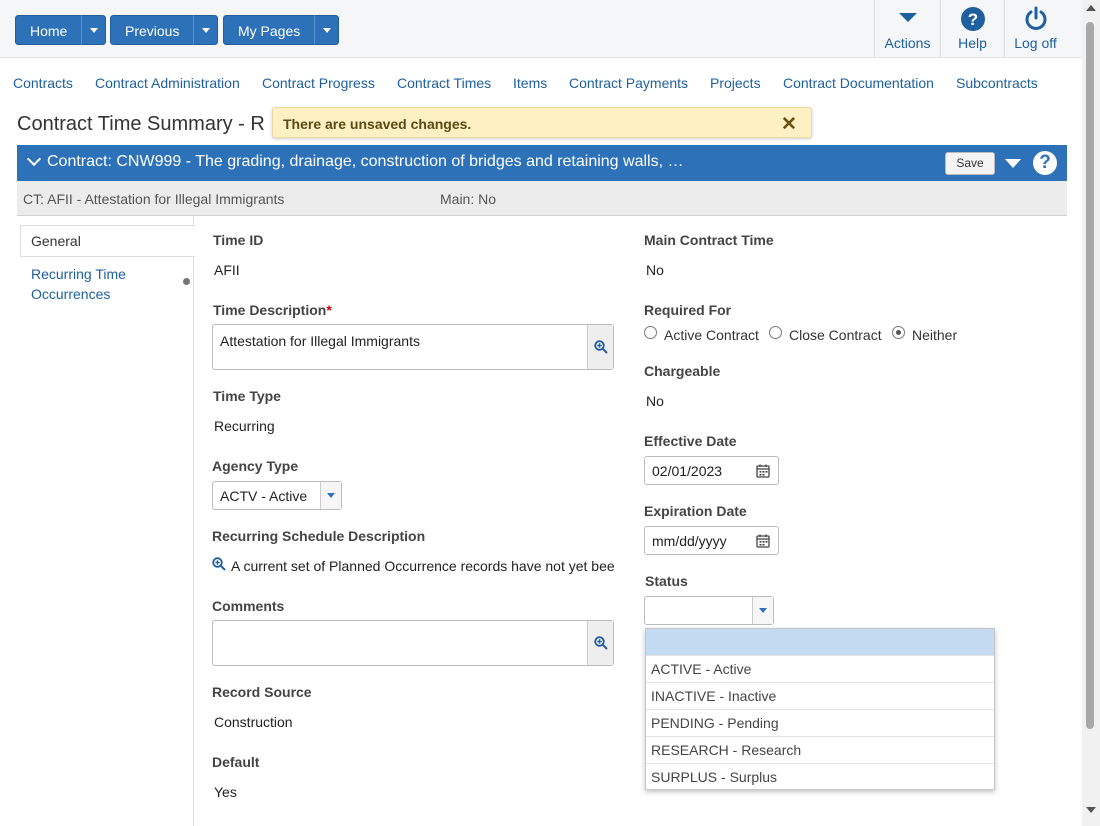  What do you see at coordinates (650, 332) in the screenshot?
I see `radio-active-contract` at bounding box center [650, 332].